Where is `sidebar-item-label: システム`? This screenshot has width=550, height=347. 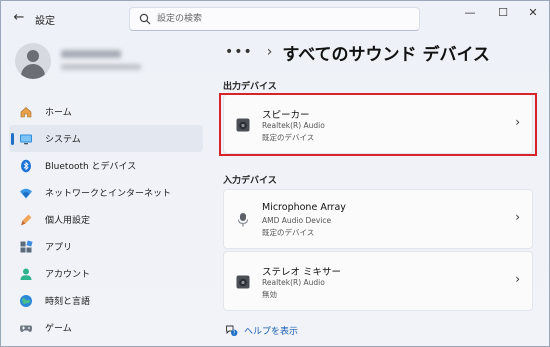
sidebar-item-label: システム is located at coordinates (63, 140).